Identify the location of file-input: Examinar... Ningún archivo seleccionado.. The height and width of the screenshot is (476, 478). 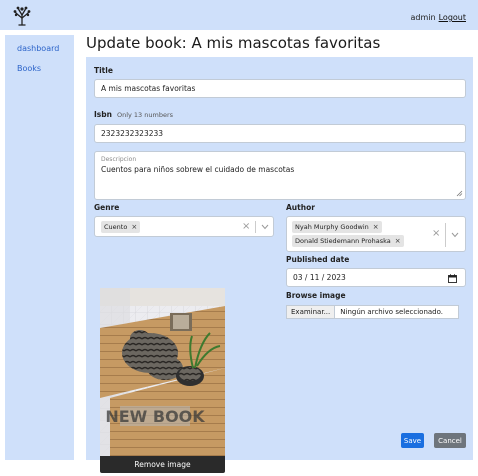
(372, 312).